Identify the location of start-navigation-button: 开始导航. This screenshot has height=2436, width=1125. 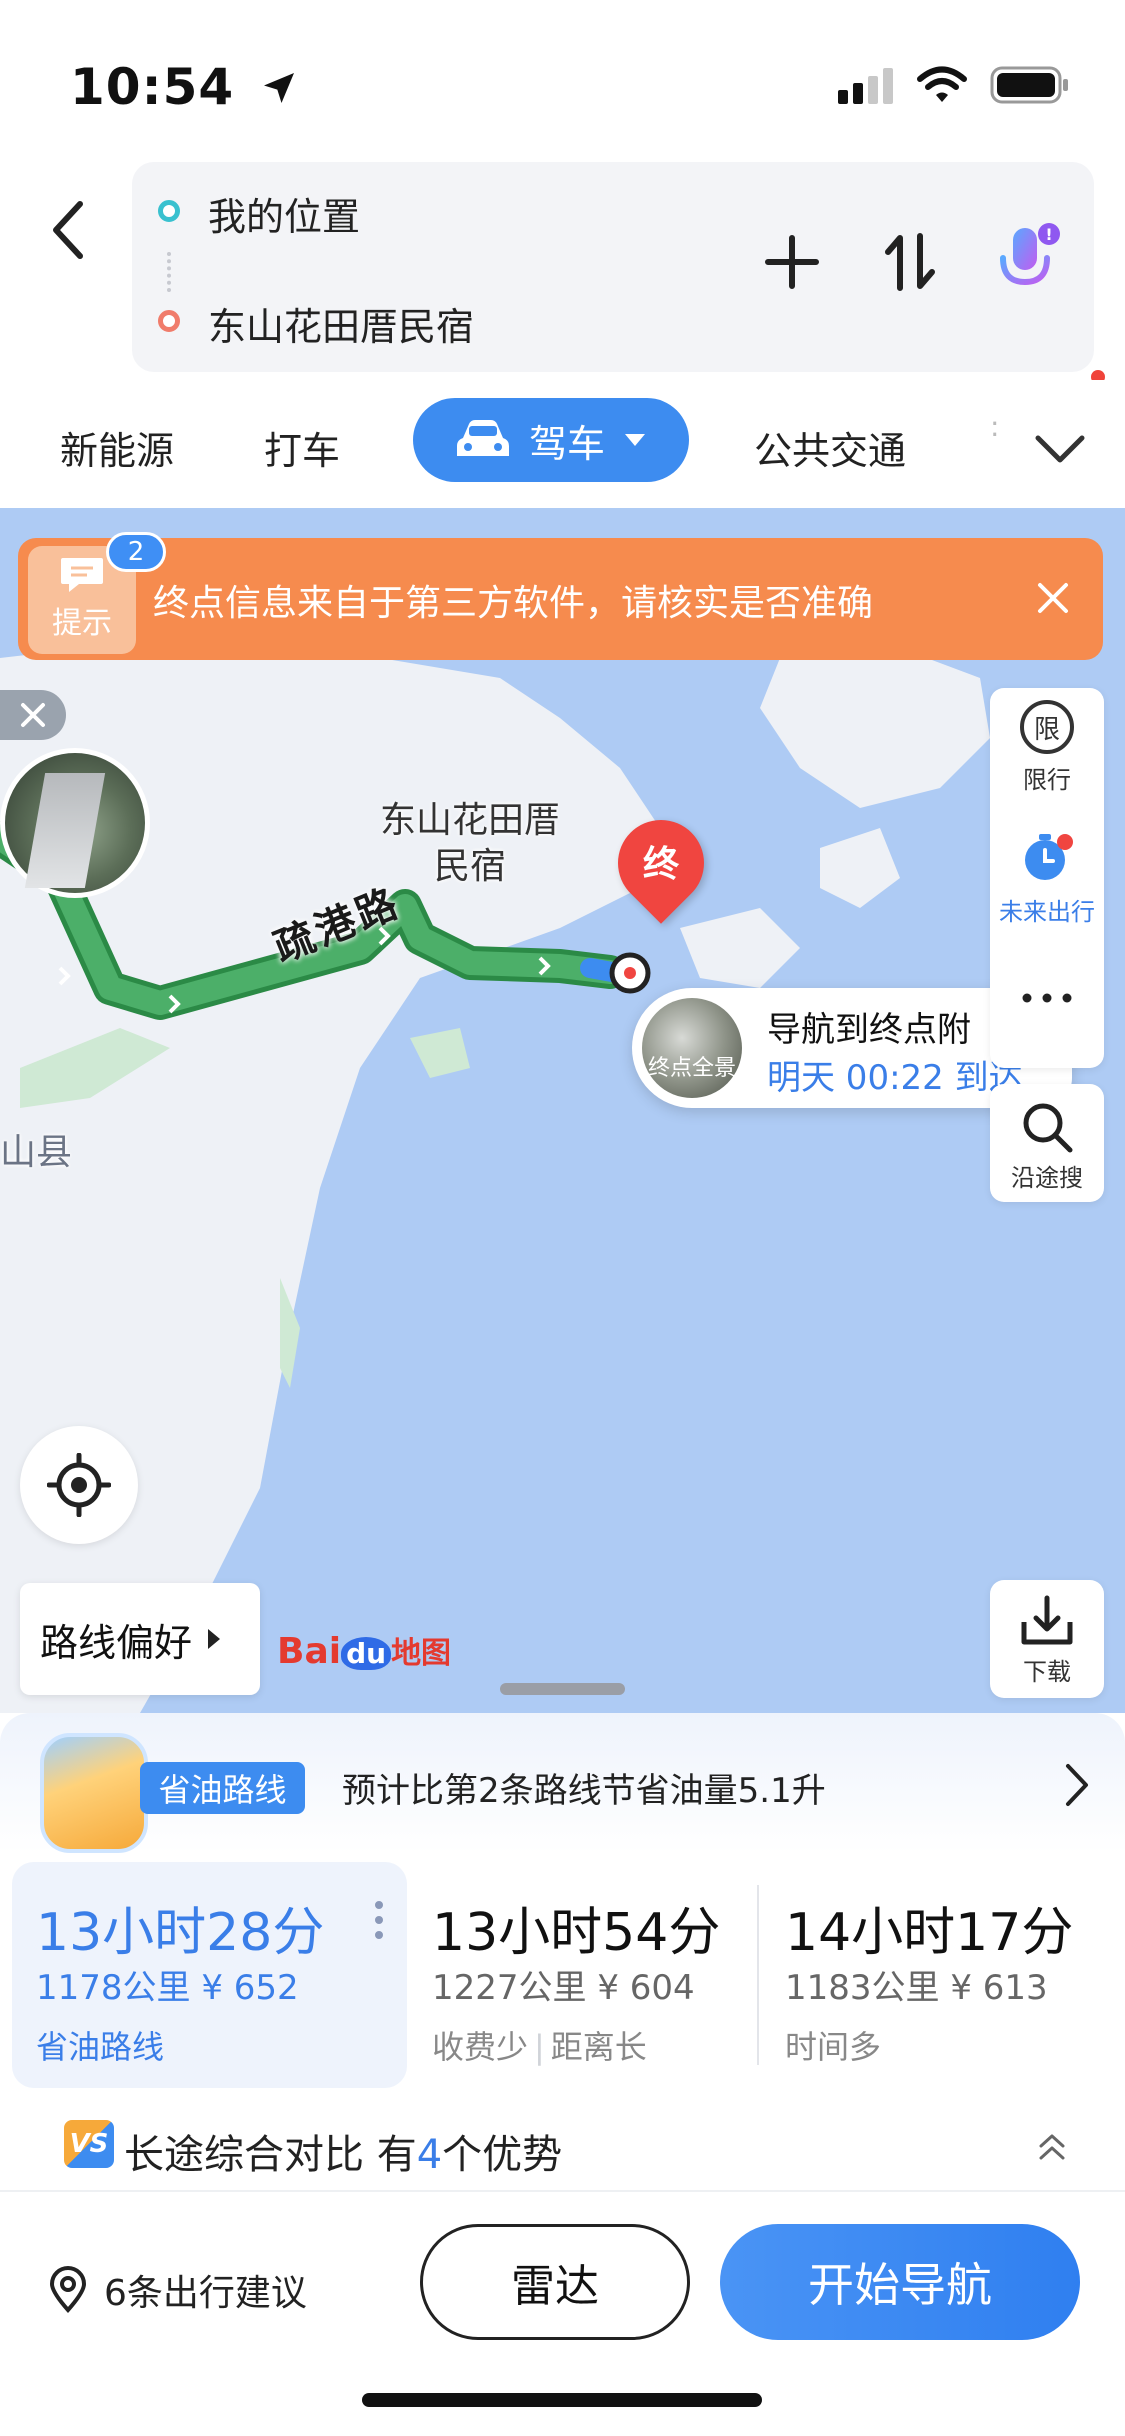
(900, 2282).